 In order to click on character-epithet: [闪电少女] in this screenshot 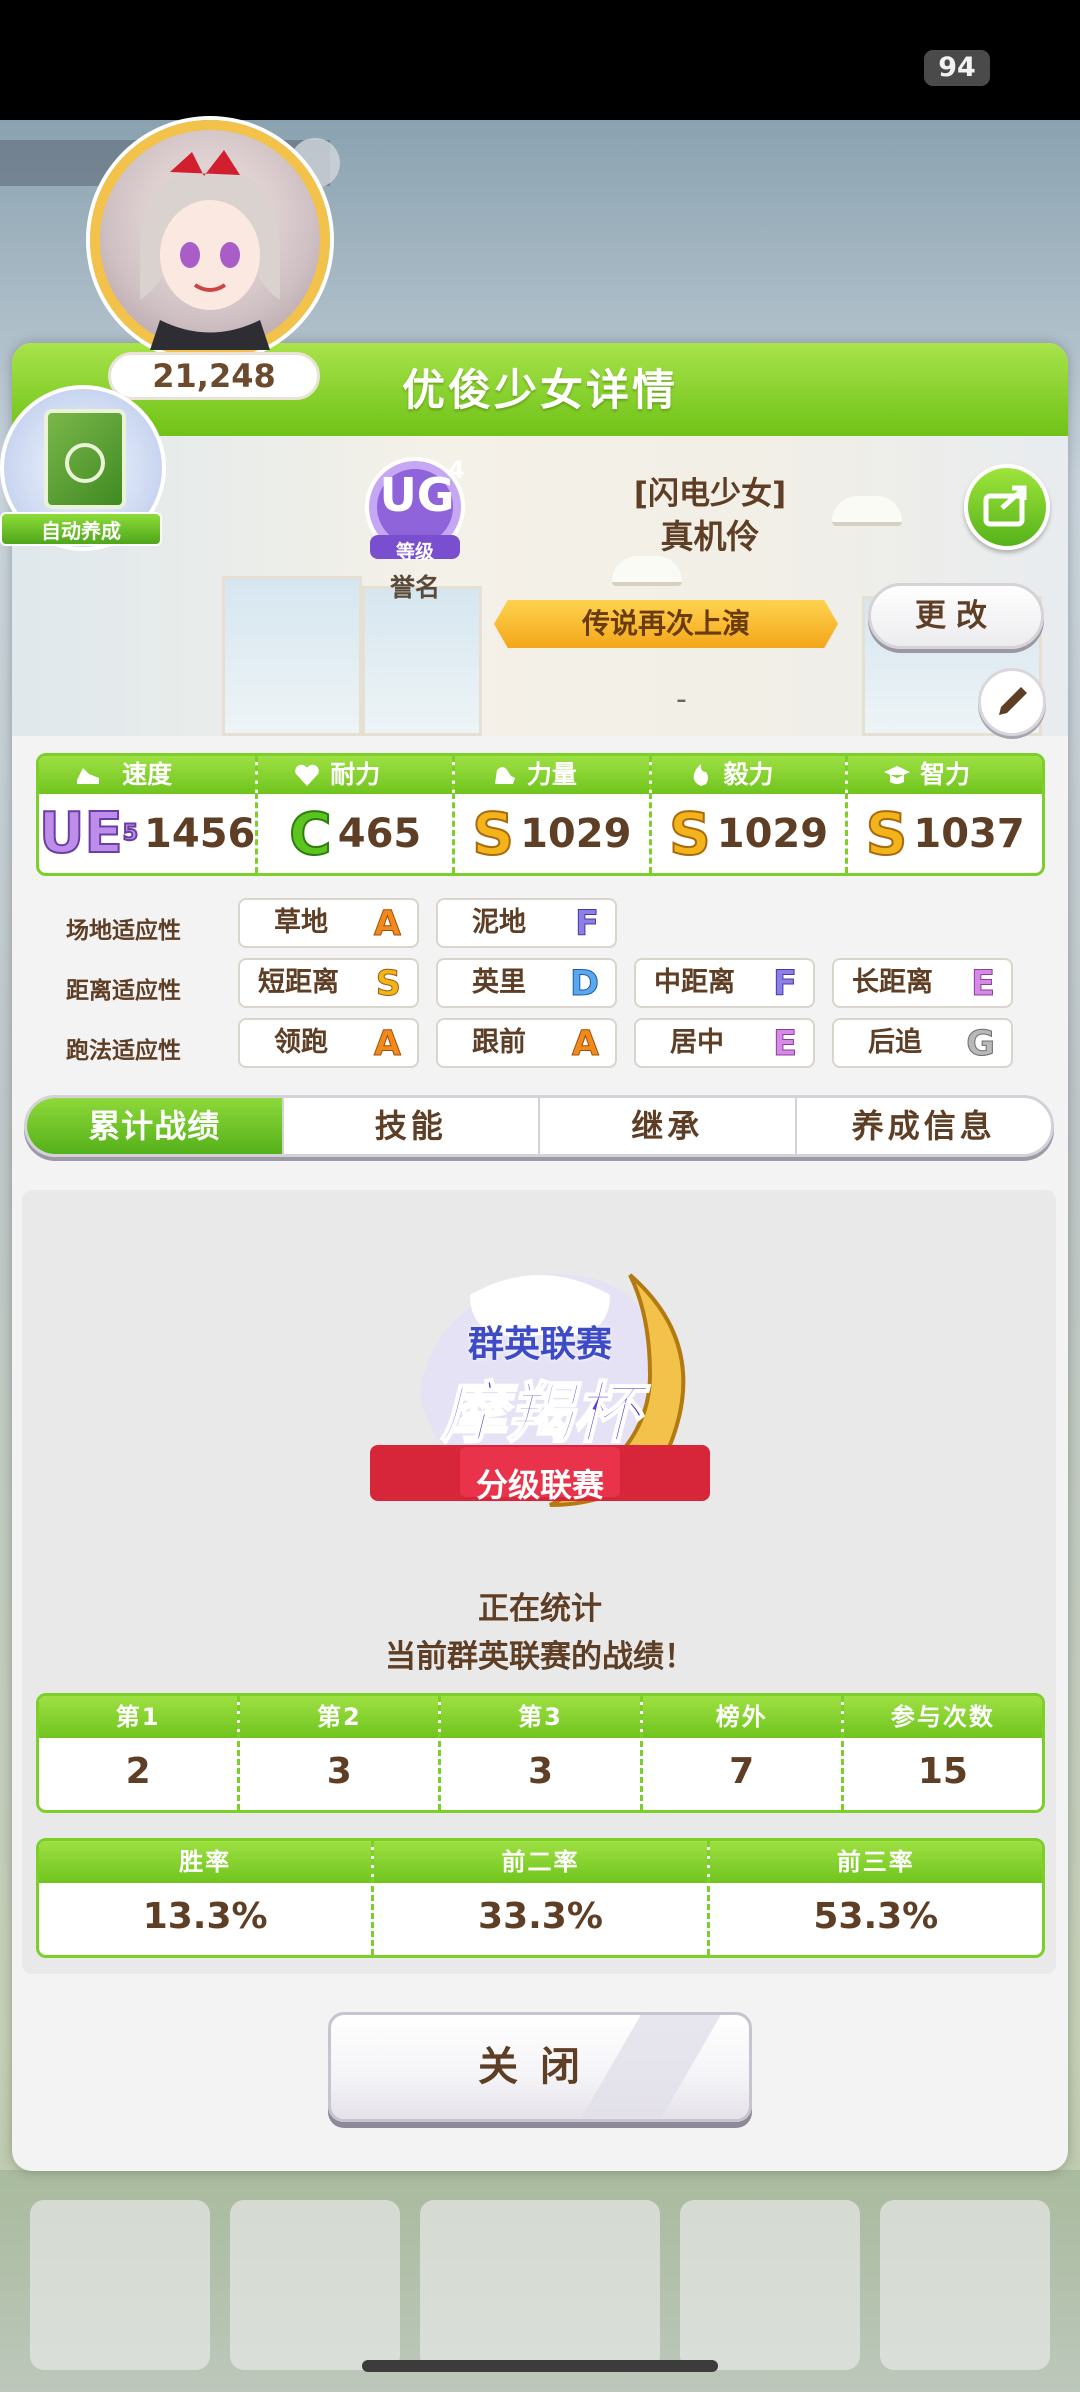, I will do `click(710, 494)`.